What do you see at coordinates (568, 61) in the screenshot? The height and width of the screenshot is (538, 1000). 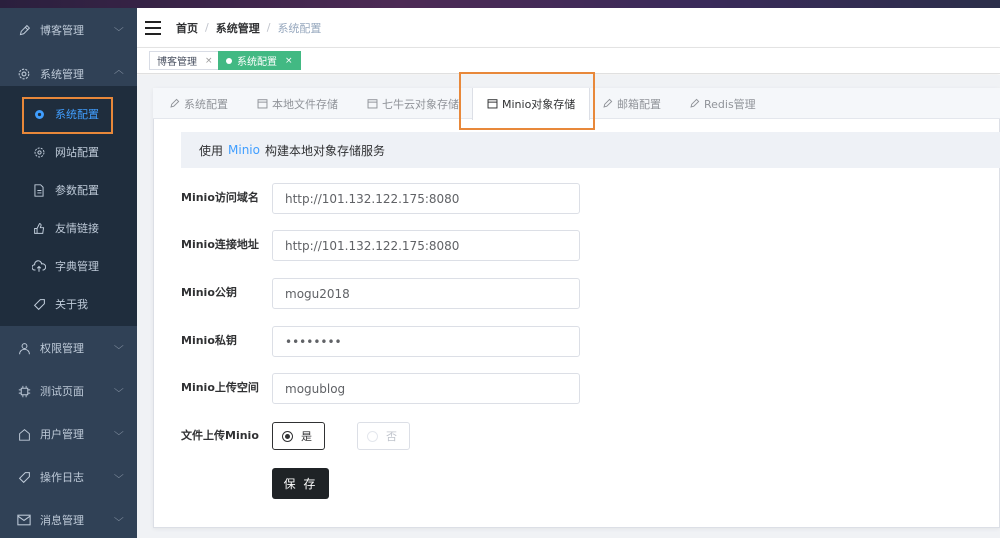 I see `tags-view: 博客管理 × 系统配置 ×` at bounding box center [568, 61].